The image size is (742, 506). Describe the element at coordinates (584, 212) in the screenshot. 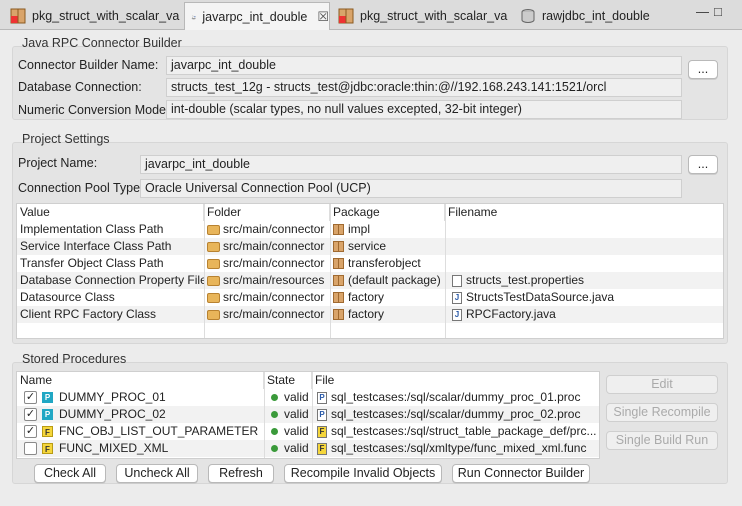

I see `column-header-filename: Filename` at that location.